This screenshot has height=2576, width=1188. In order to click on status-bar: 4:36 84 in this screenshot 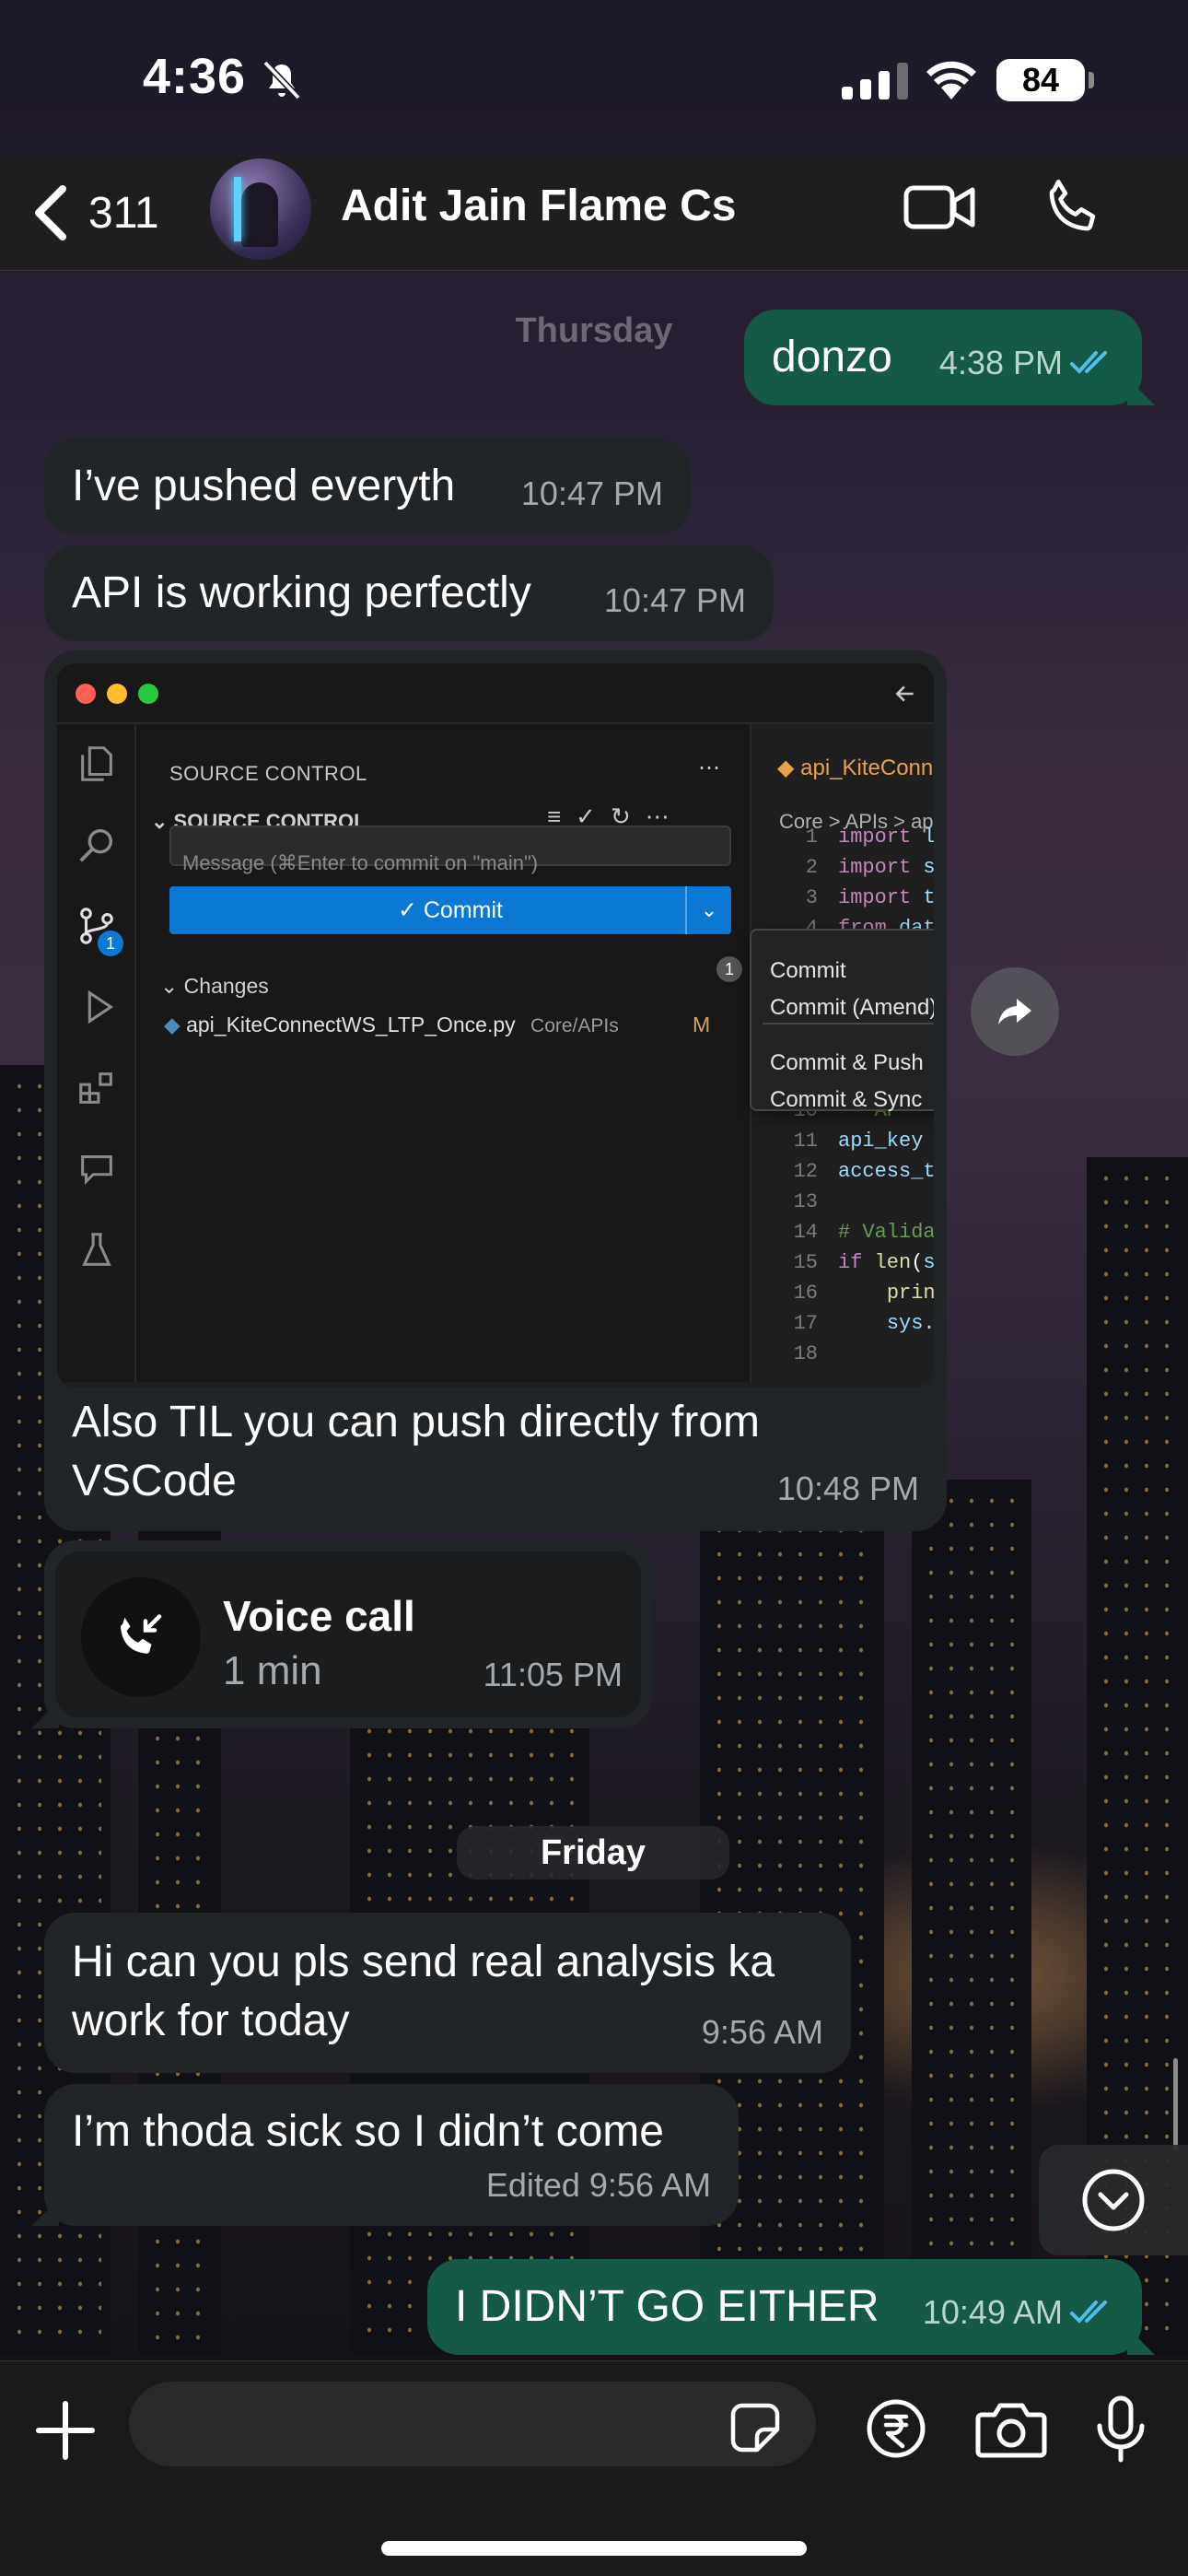, I will do `click(594, 78)`.